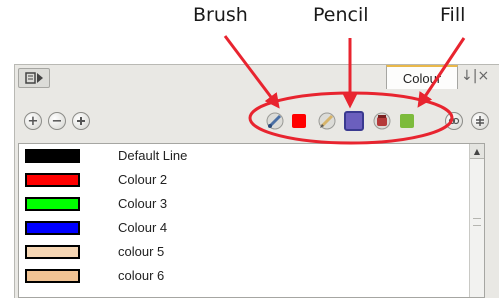  I want to click on pencil-callout-label: Pencil, so click(341, 15).